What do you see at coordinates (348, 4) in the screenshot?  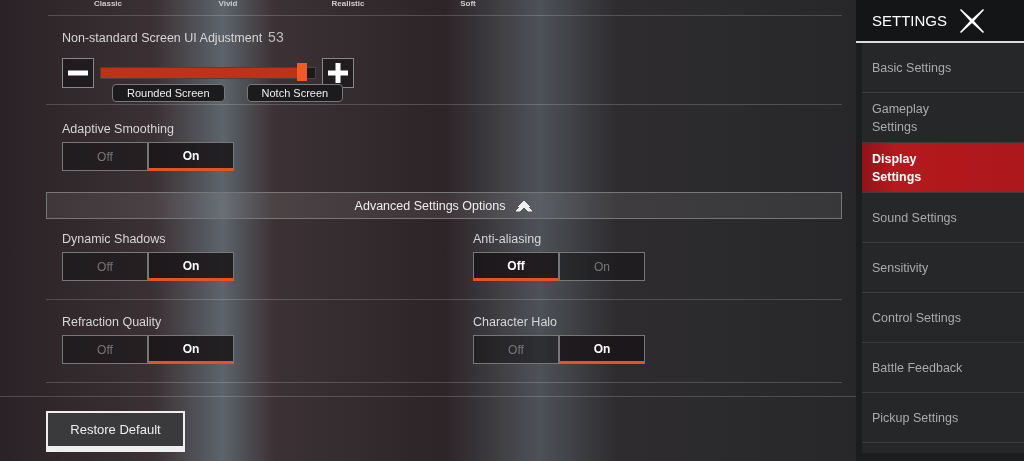 I see `mode-label: Realistic` at bounding box center [348, 4].